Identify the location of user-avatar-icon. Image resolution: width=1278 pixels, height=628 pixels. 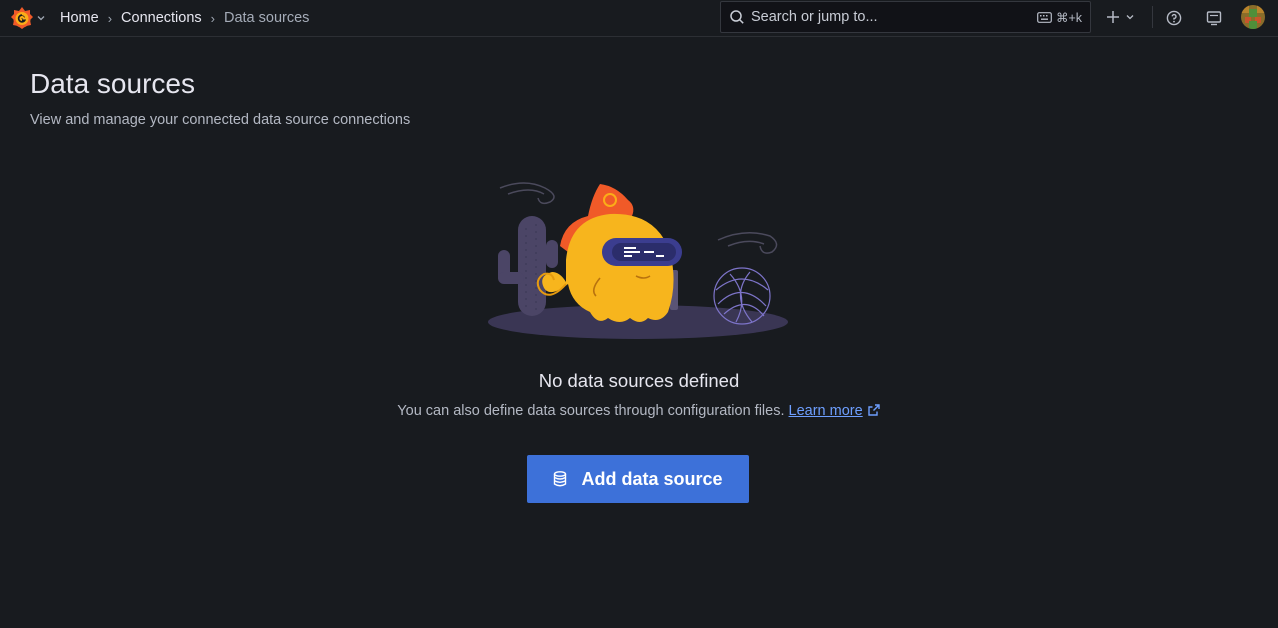
(1253, 17).